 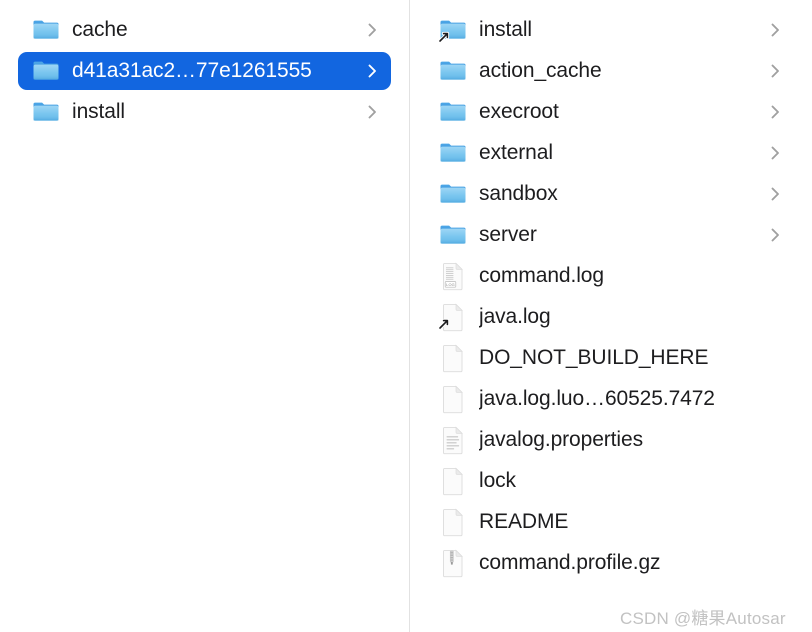 I want to click on file-row: command.profile.gz, so click(x=611, y=563).